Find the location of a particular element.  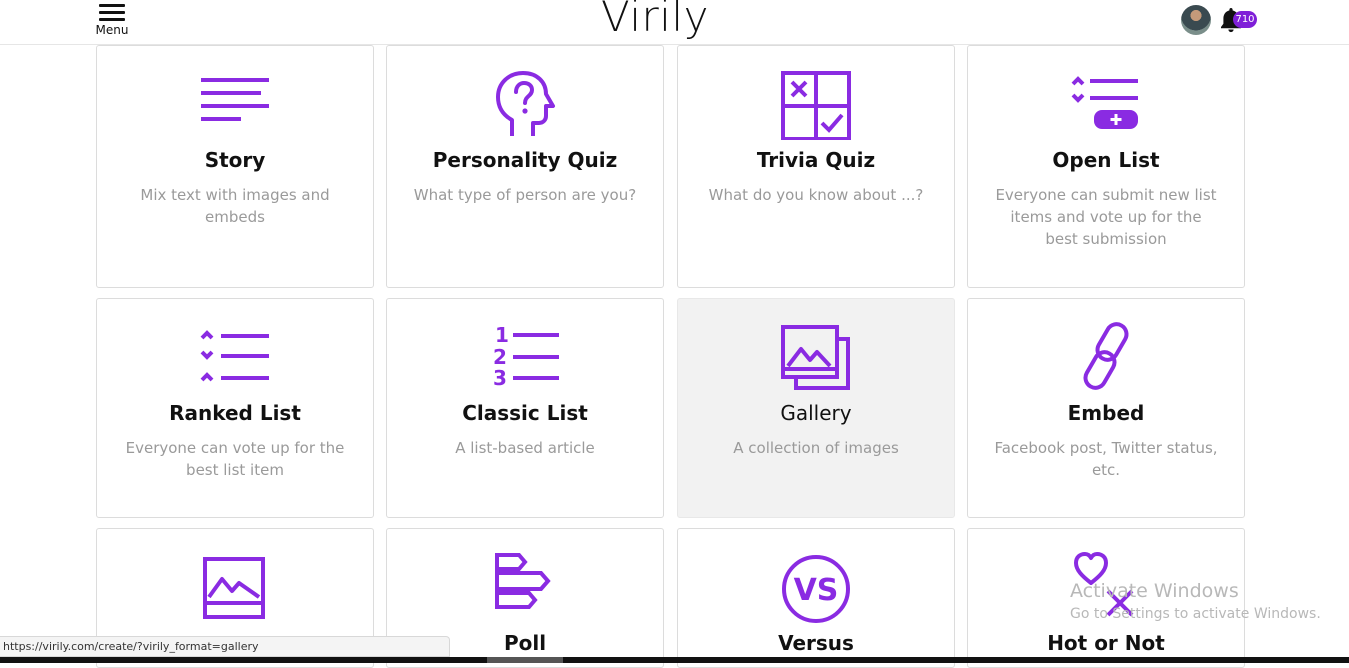

ranked-list-icon is located at coordinates (234, 356).